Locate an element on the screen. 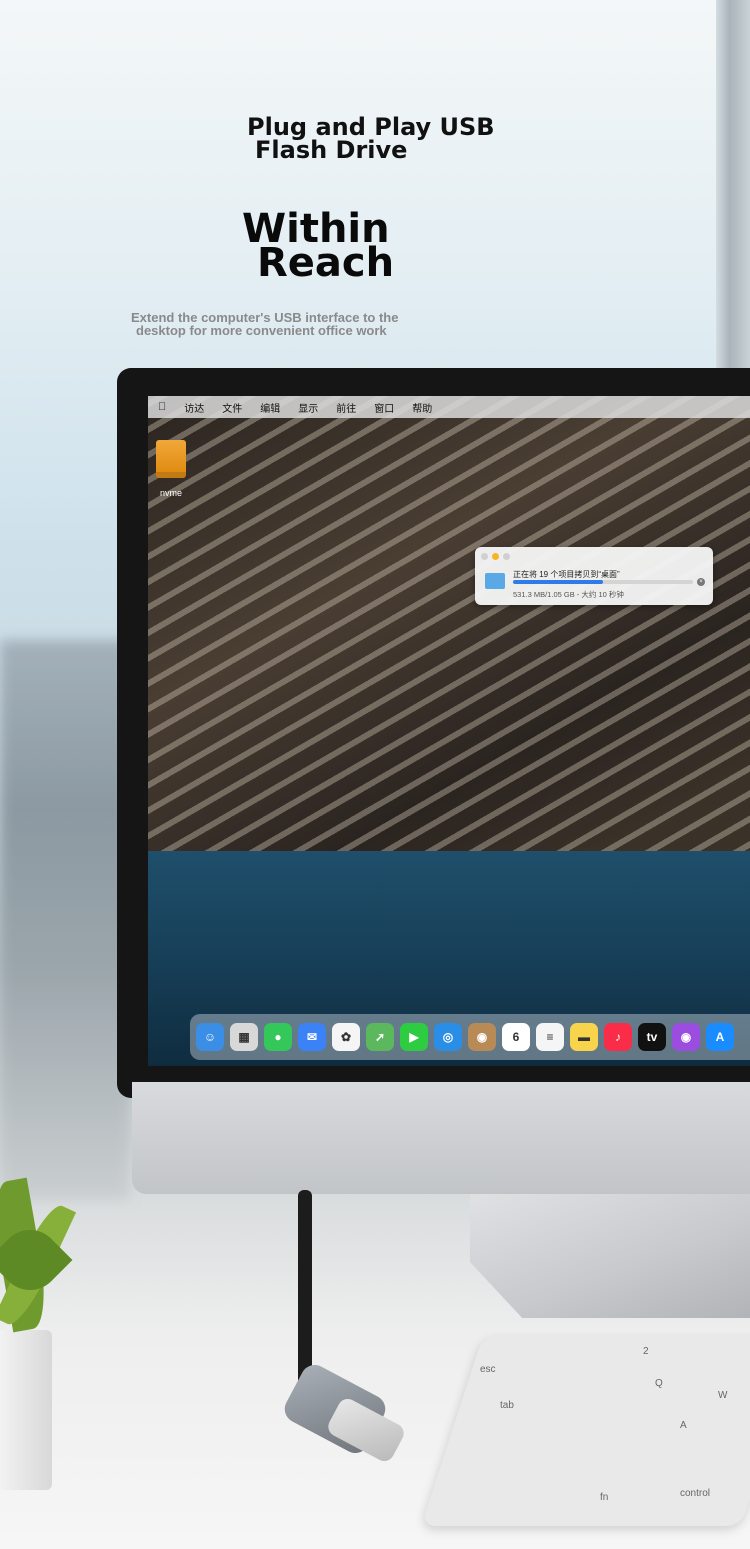 This screenshot has height=1549, width=750. close-dot-icon is located at coordinates (484, 556).